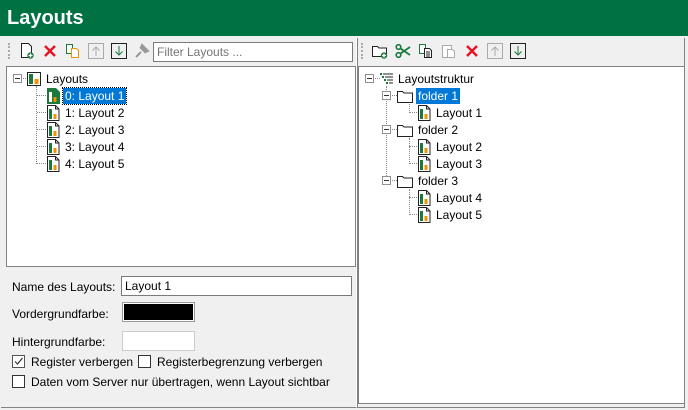 This screenshot has width=688, height=410. What do you see at coordinates (236, 286) in the screenshot?
I see `layout-name-input` at bounding box center [236, 286].